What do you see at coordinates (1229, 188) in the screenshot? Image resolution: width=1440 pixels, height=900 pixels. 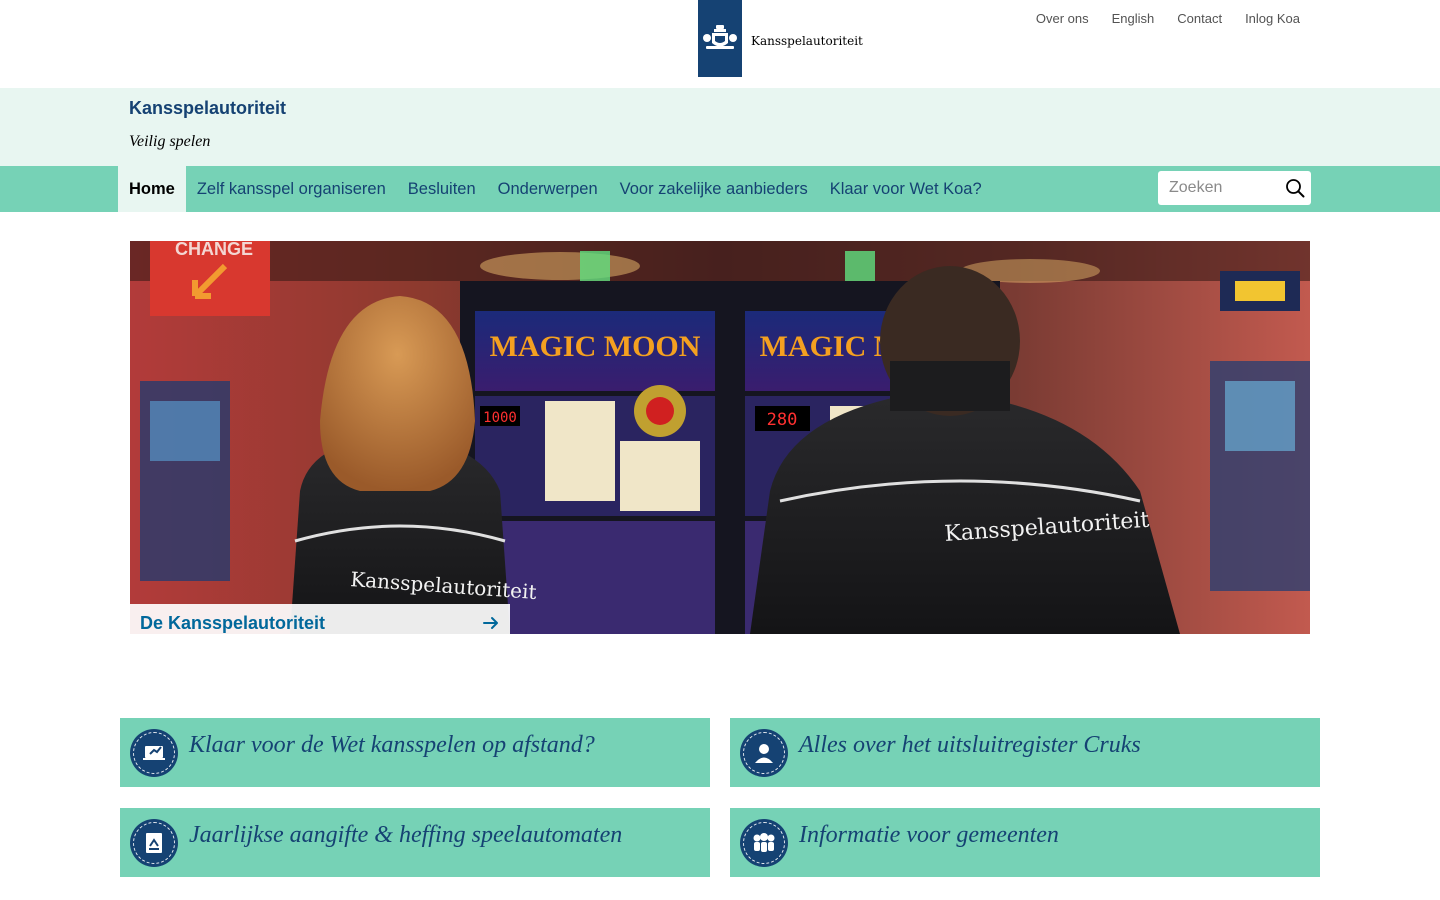 I see `search-input` at bounding box center [1229, 188].